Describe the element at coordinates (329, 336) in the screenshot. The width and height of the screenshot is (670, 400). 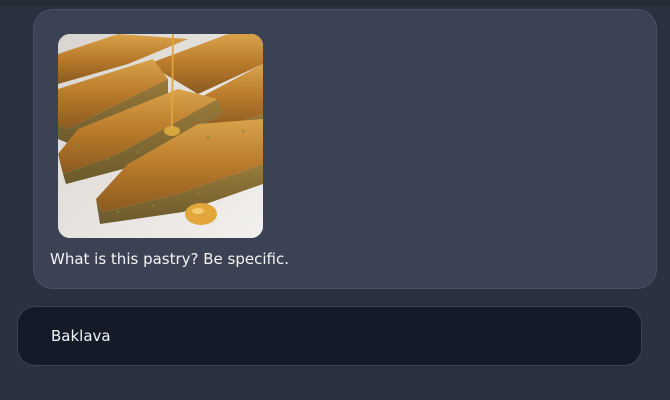
I see `assistant-message-bubble: Baklava` at that location.